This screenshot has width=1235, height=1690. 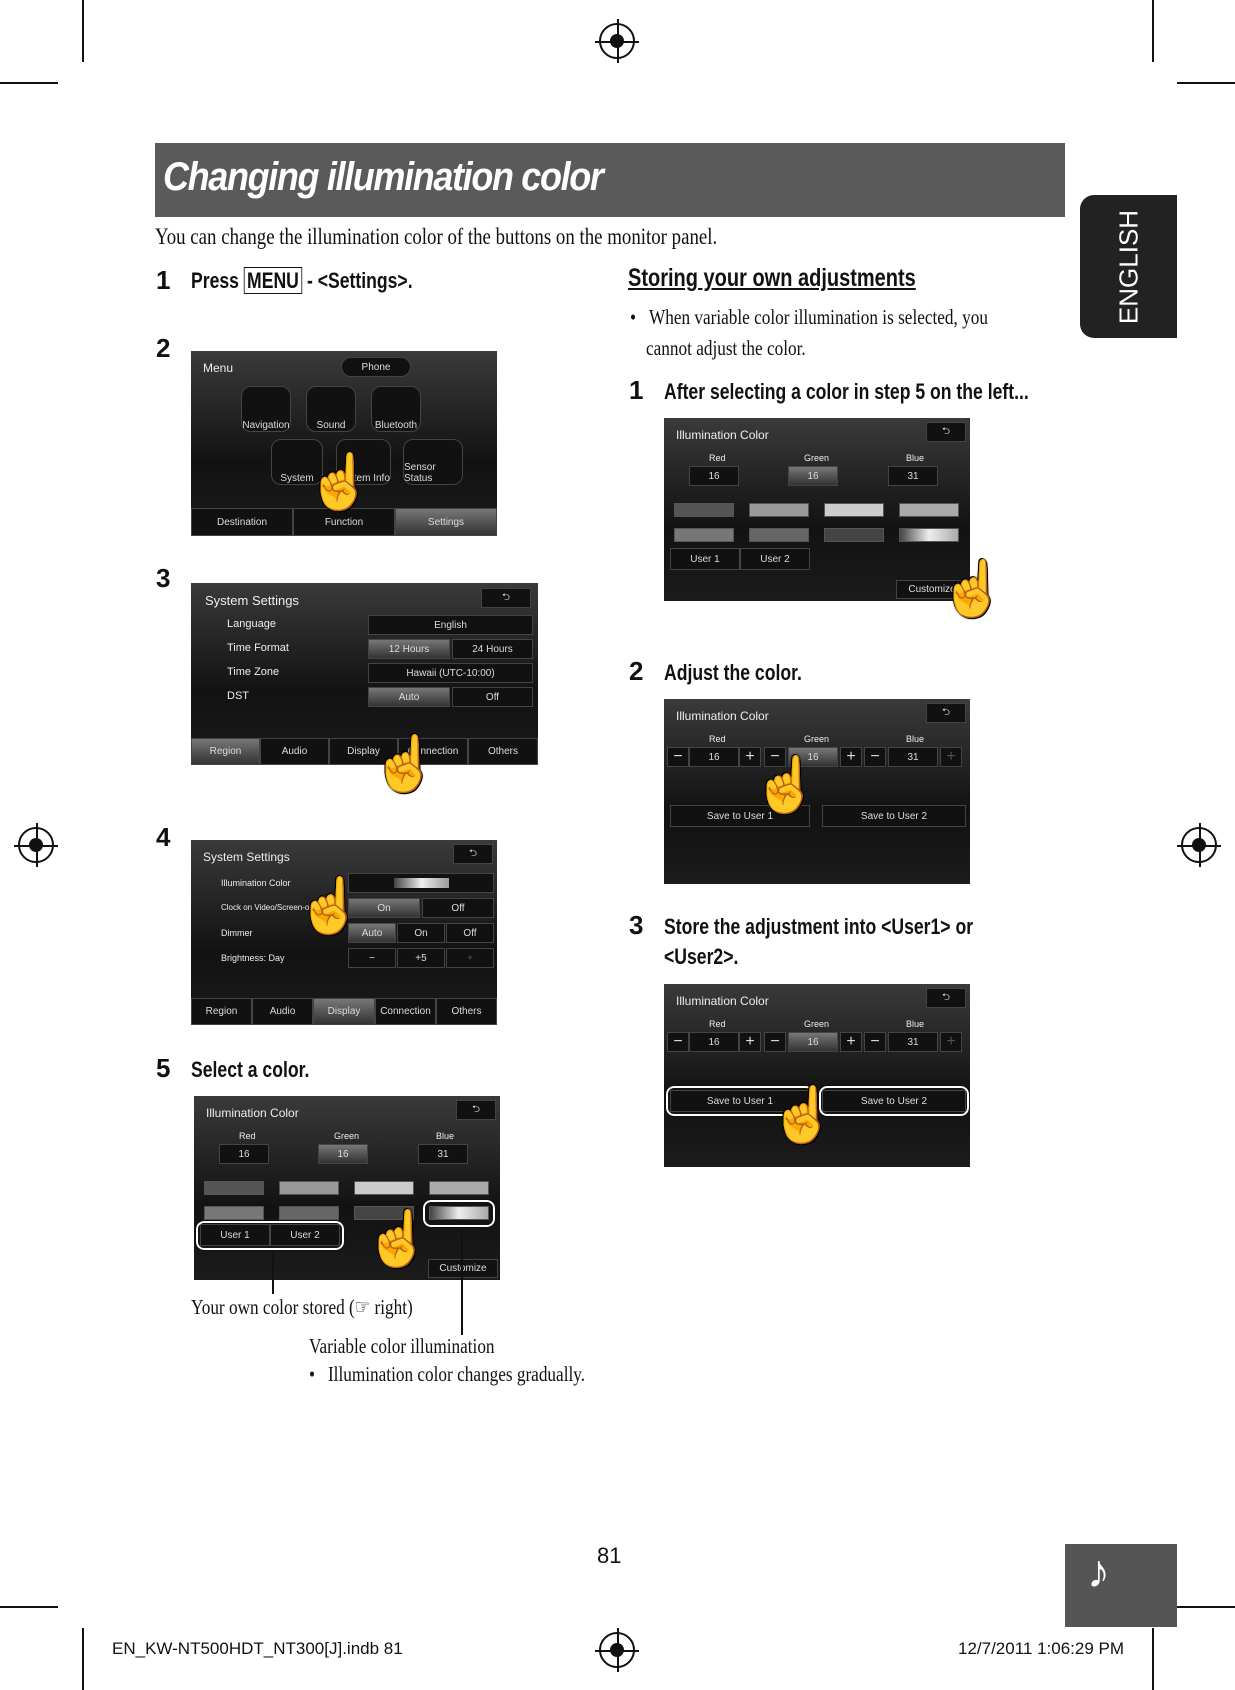 I want to click on menu-key: MENU, so click(x=273, y=280).